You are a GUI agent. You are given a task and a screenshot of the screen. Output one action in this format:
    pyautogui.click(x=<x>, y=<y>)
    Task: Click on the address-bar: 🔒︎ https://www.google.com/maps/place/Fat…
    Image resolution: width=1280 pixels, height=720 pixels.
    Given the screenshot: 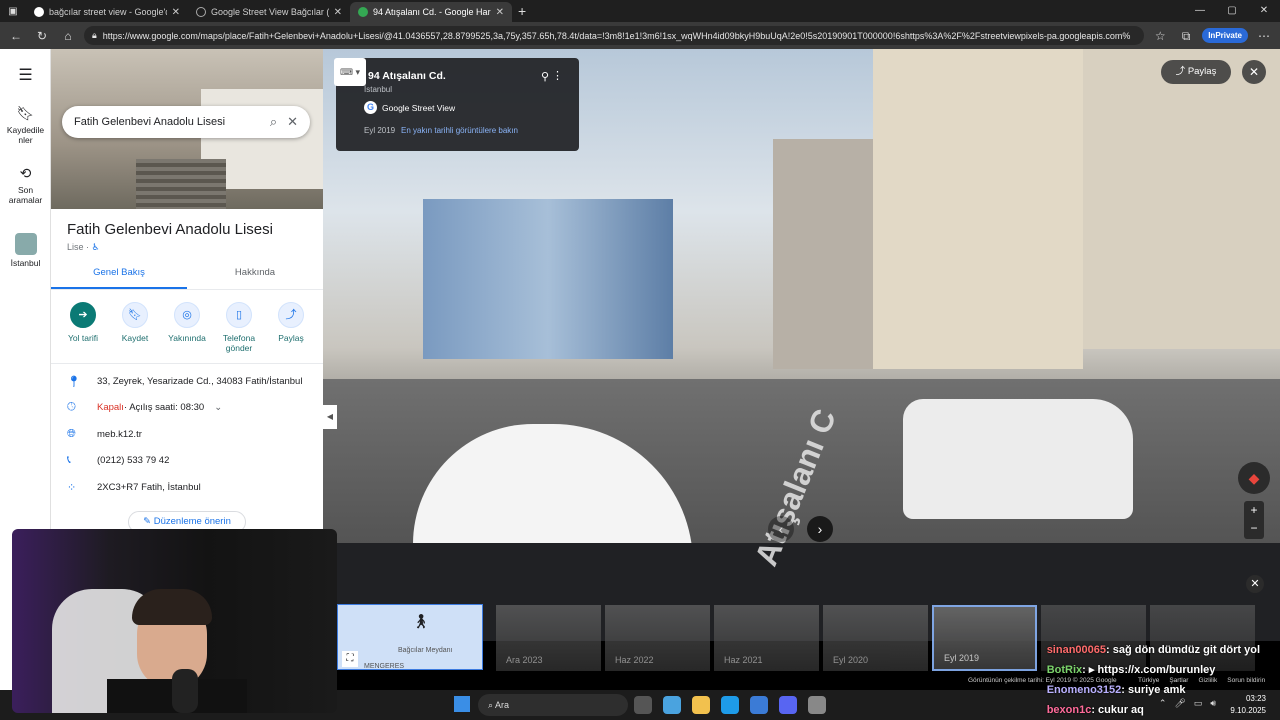 What is the action you would take?
    pyautogui.click(x=614, y=35)
    